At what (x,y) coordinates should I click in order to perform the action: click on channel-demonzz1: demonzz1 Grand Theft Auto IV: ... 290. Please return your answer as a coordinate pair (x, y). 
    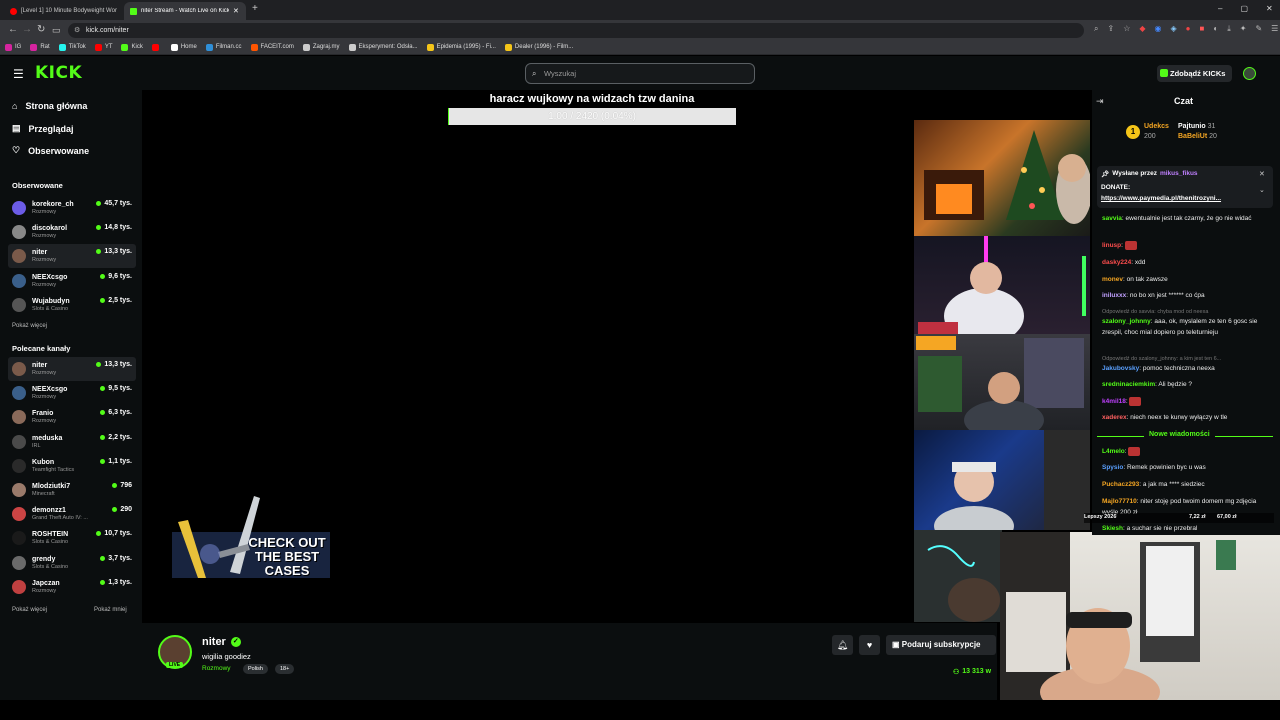
    Looking at the image, I should click on (72, 514).